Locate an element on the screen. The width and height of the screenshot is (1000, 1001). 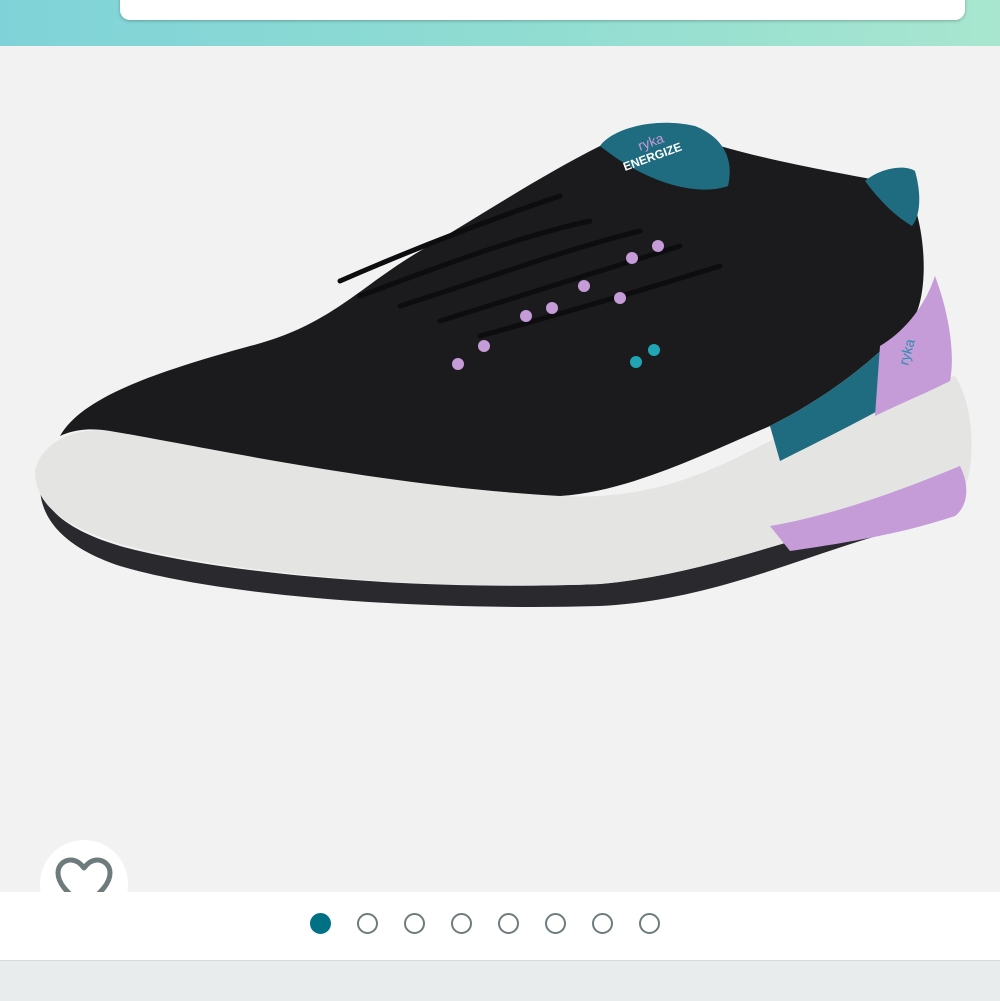
search-input is located at coordinates (542, 10).